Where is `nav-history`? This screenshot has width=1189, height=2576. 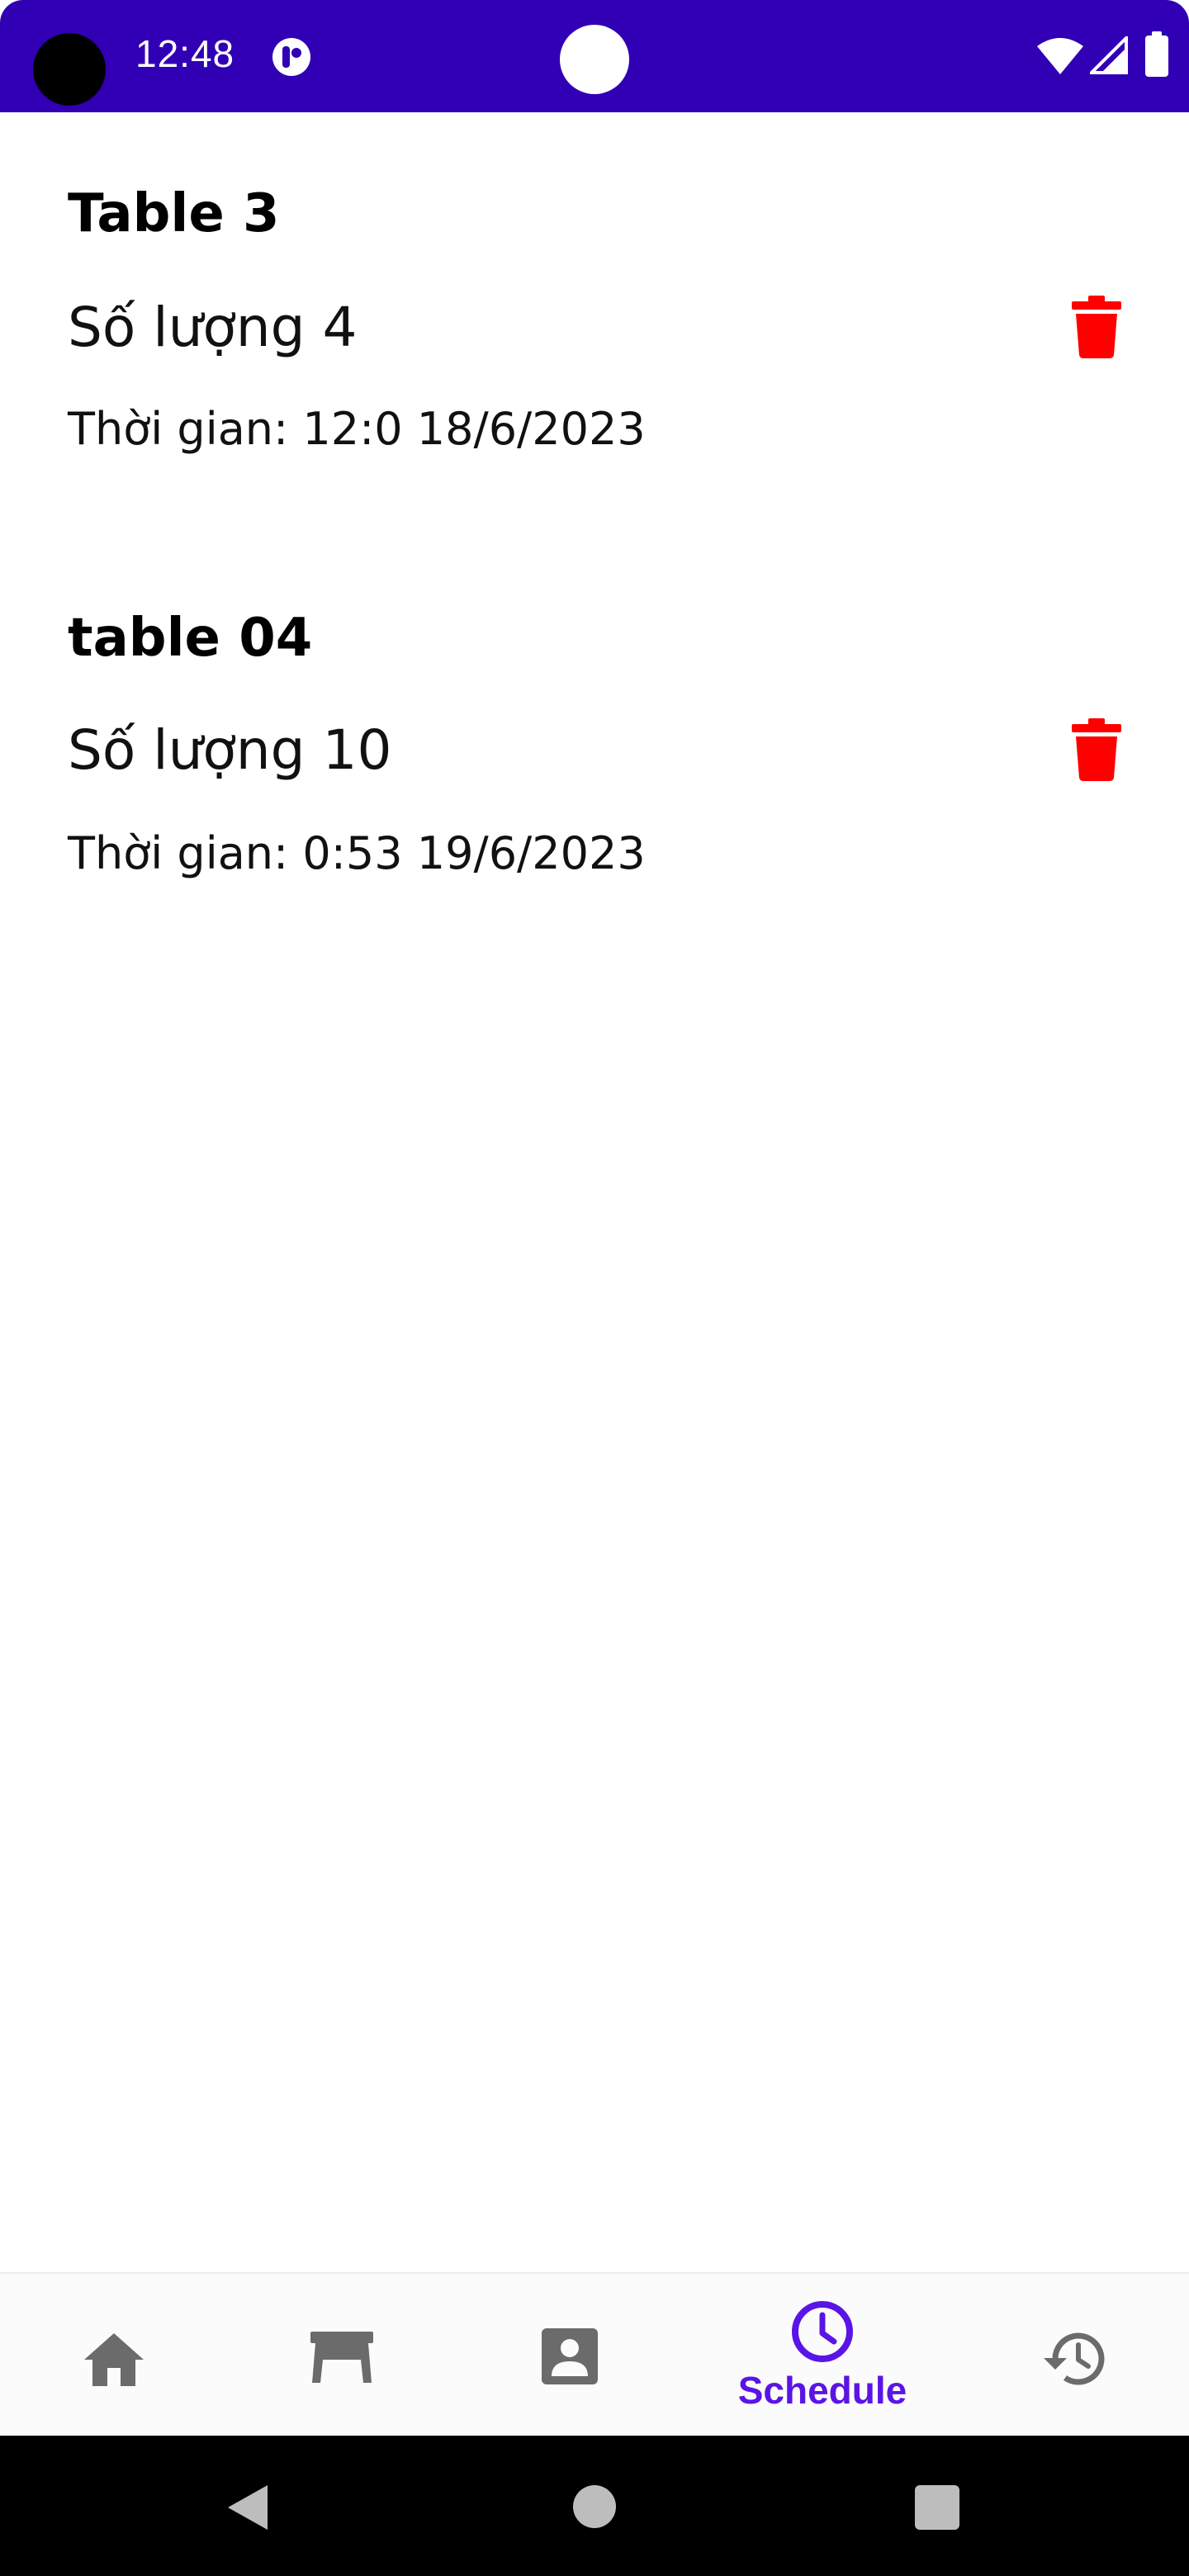
nav-history is located at coordinates (1075, 2355).